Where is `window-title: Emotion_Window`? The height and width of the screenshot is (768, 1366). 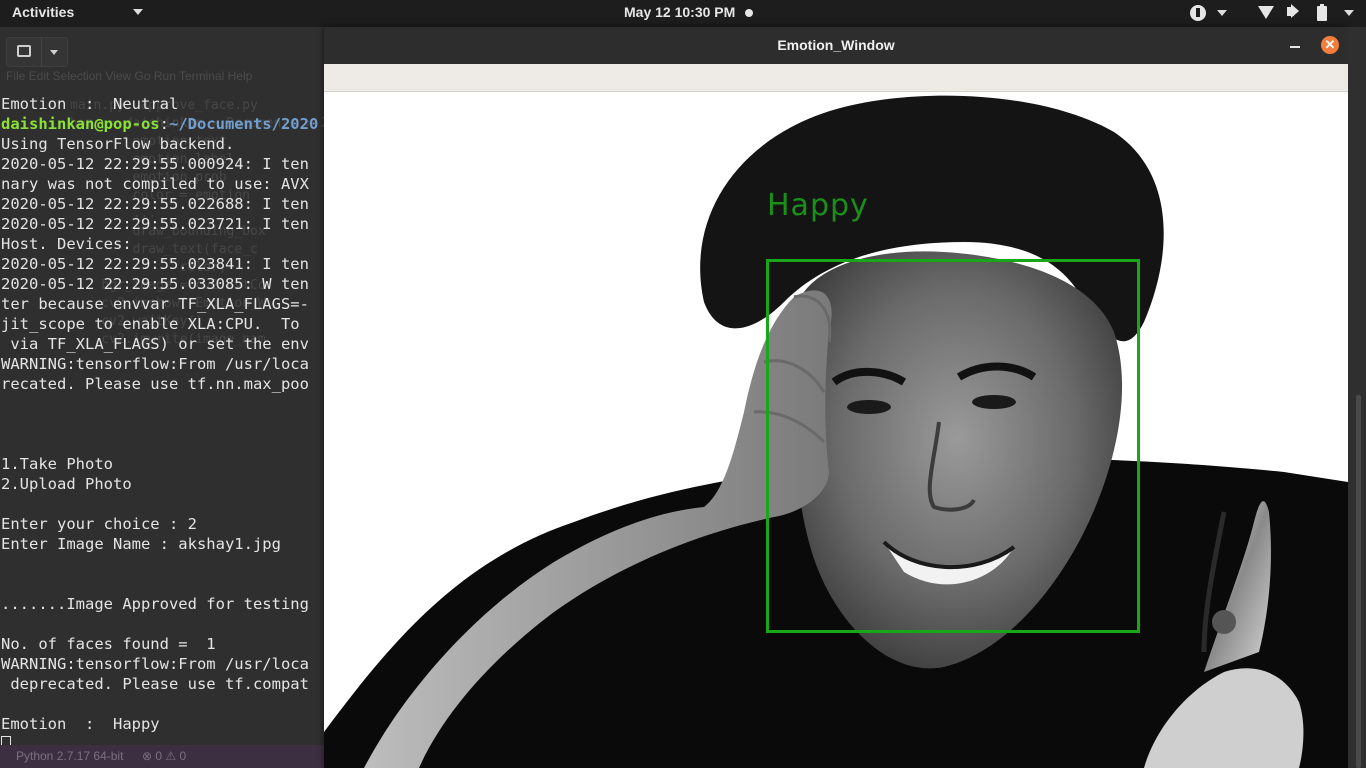
window-title: Emotion_Window is located at coordinates (836, 45).